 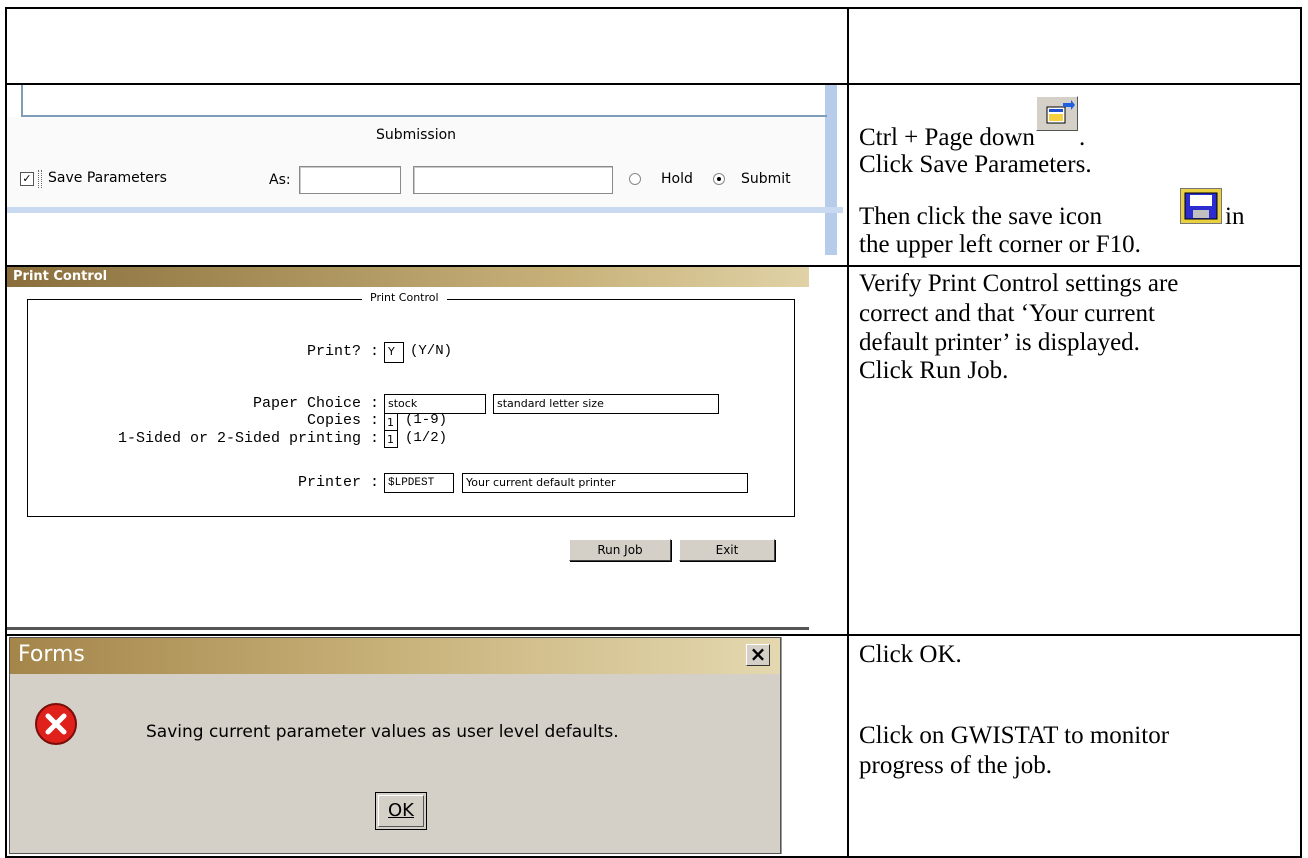 What do you see at coordinates (404, 297) in the screenshot?
I see `group-title: Print Control` at bounding box center [404, 297].